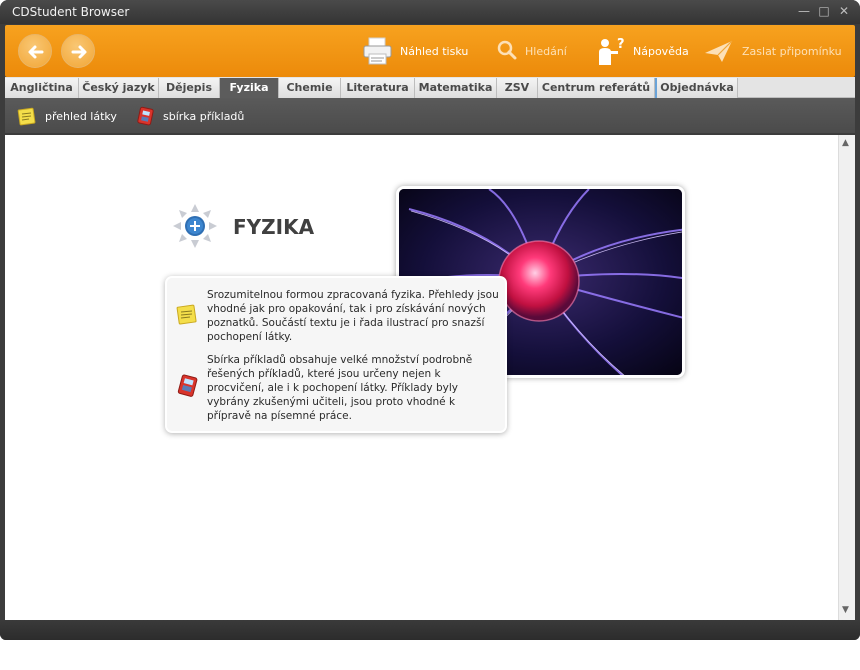 The width and height of the screenshot is (860, 670). I want to click on subnav-prehled-label: přehled látky, so click(81, 116).